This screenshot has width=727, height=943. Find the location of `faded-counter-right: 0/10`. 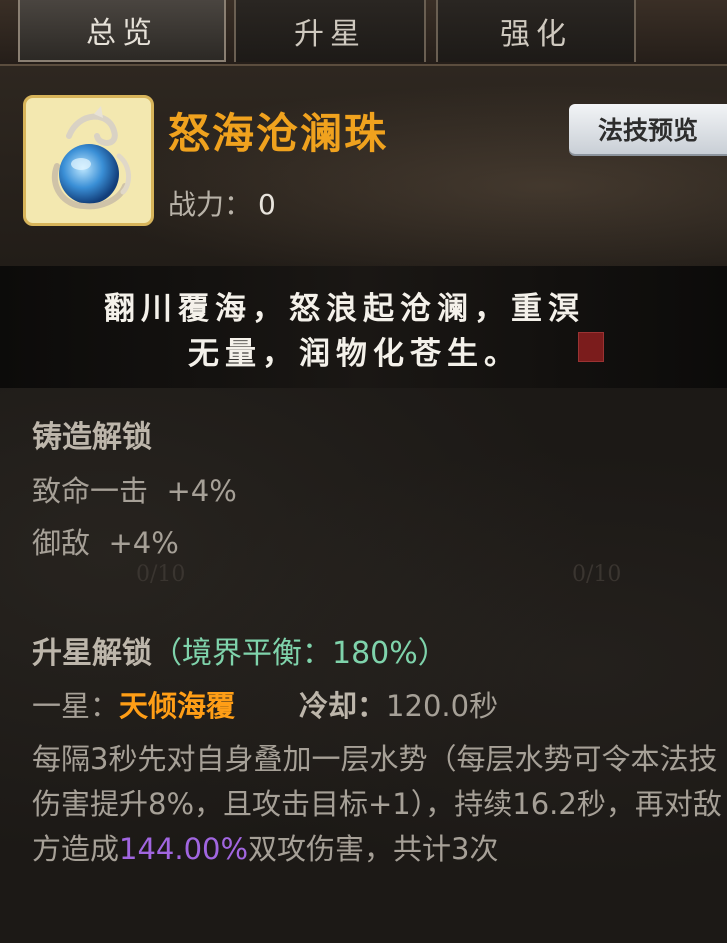

faded-counter-right: 0/10 is located at coordinates (597, 574).